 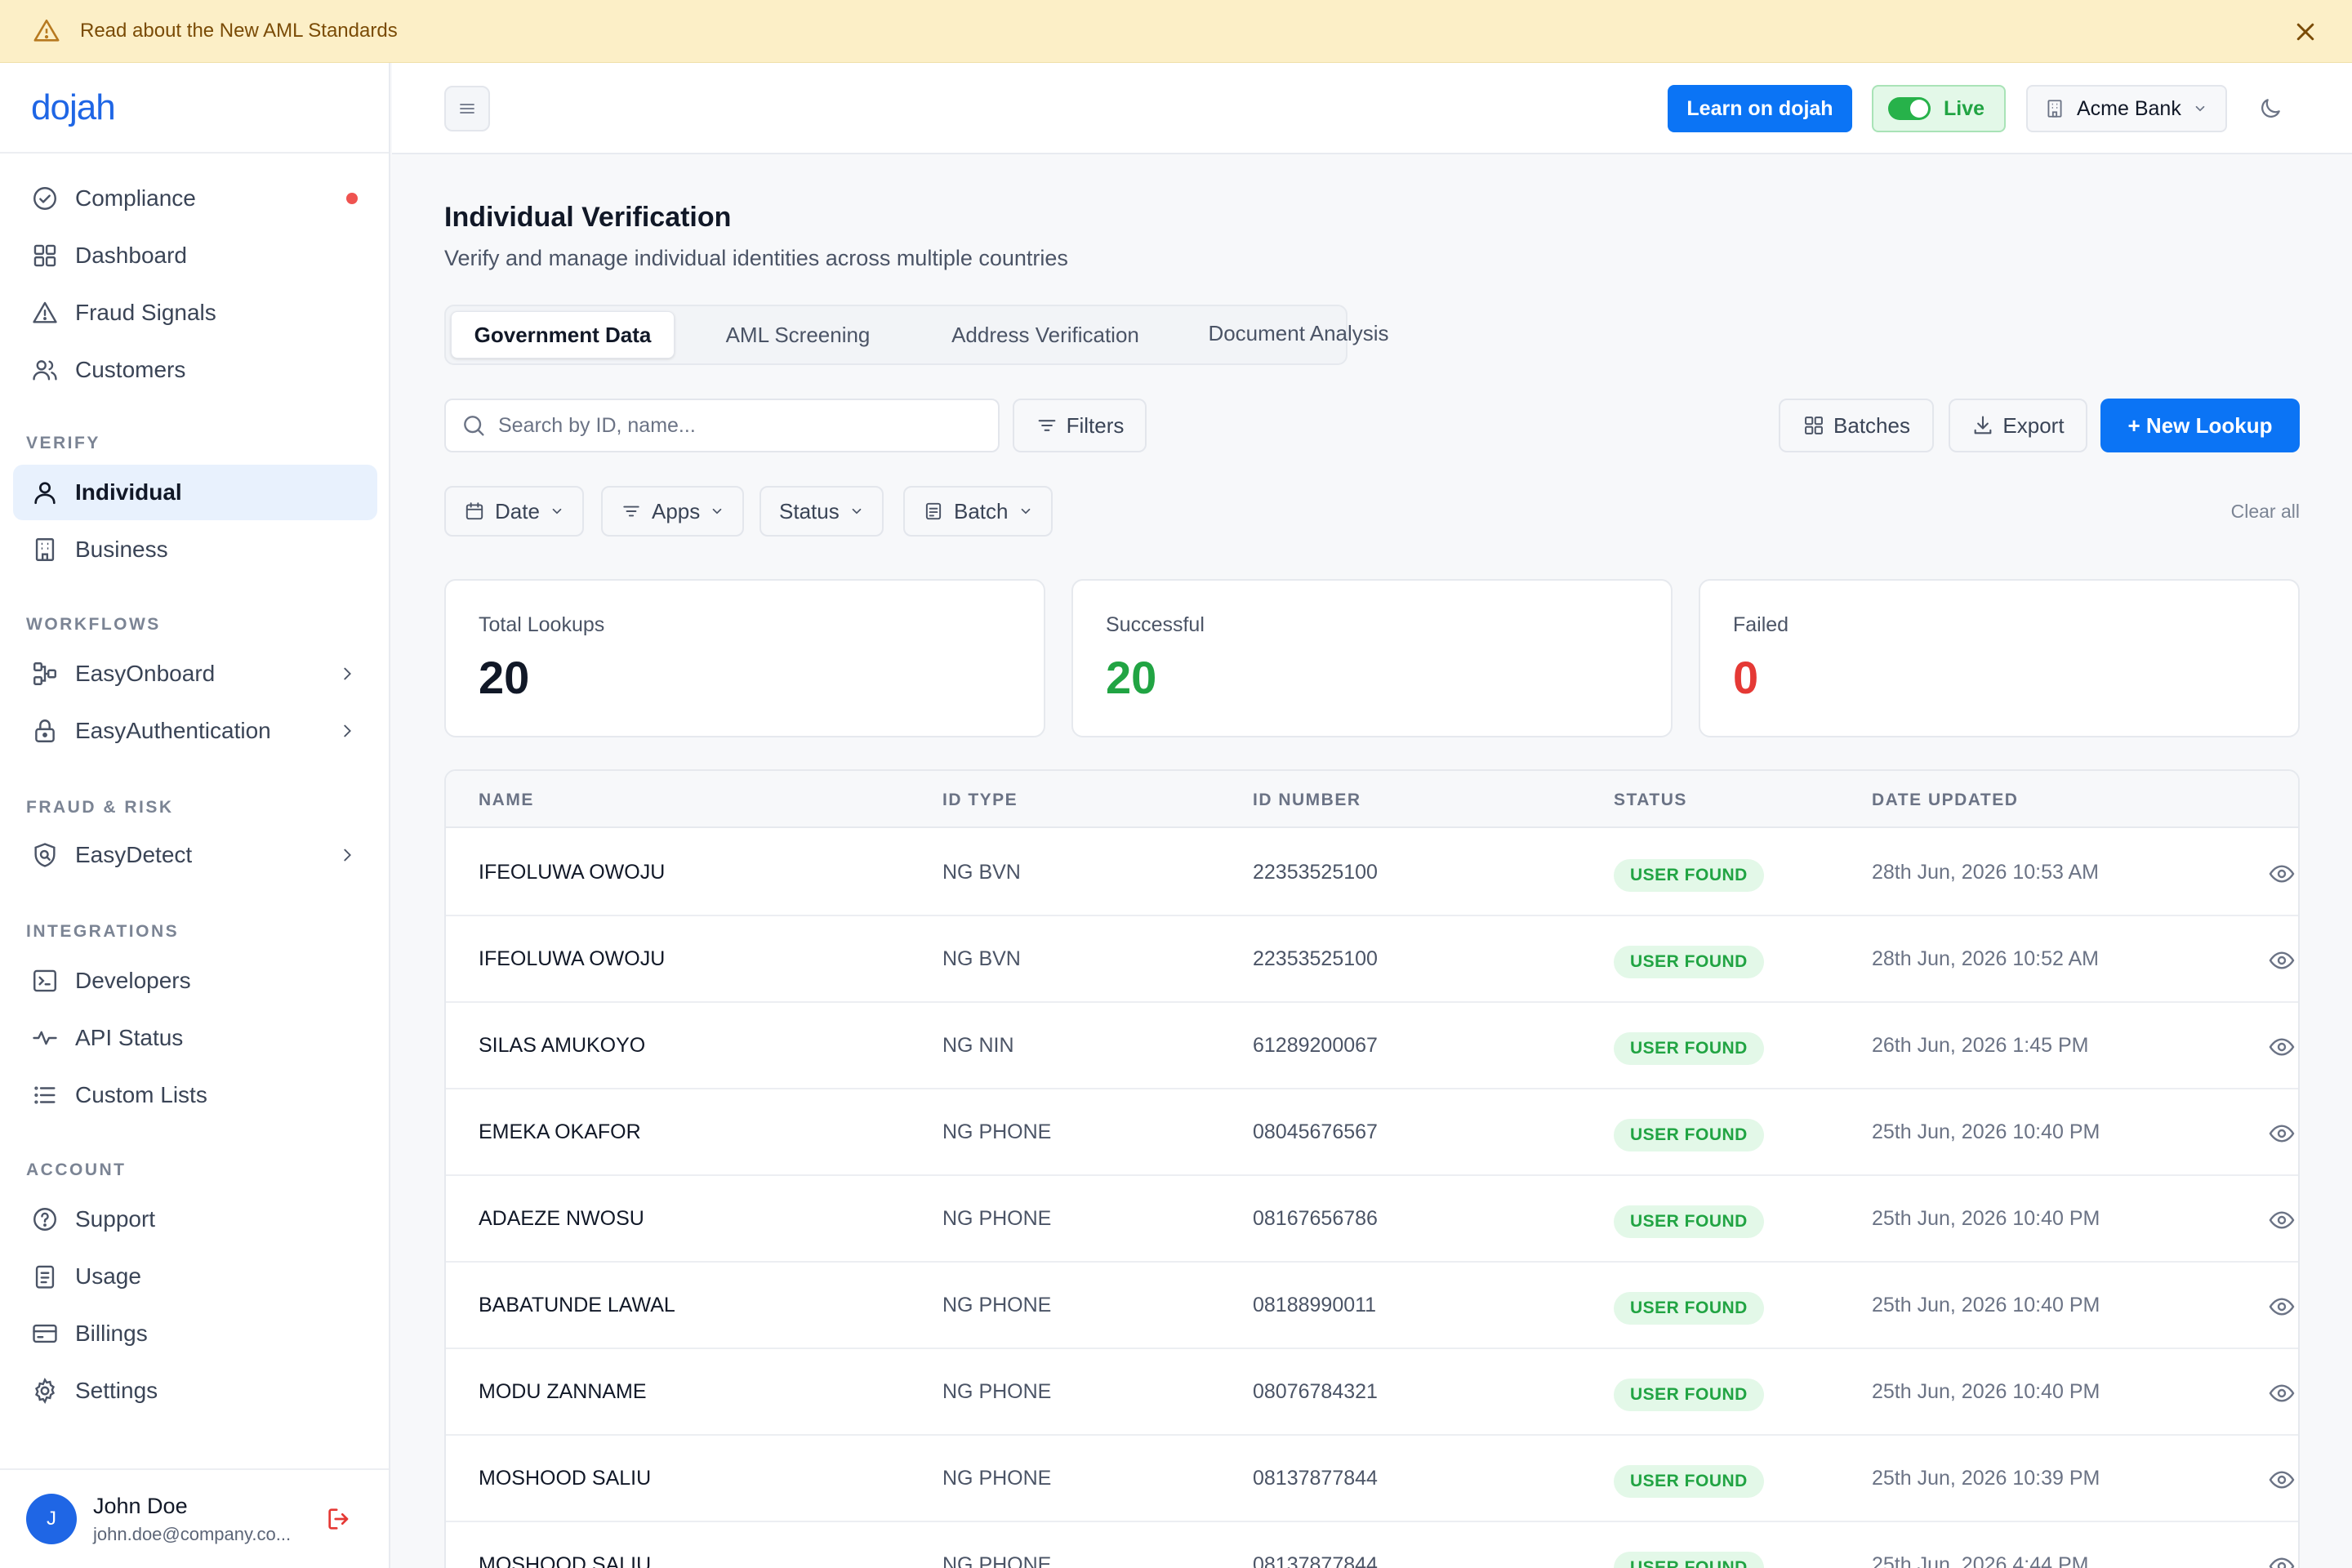 What do you see at coordinates (44, 673) in the screenshot?
I see `flow-icon` at bounding box center [44, 673].